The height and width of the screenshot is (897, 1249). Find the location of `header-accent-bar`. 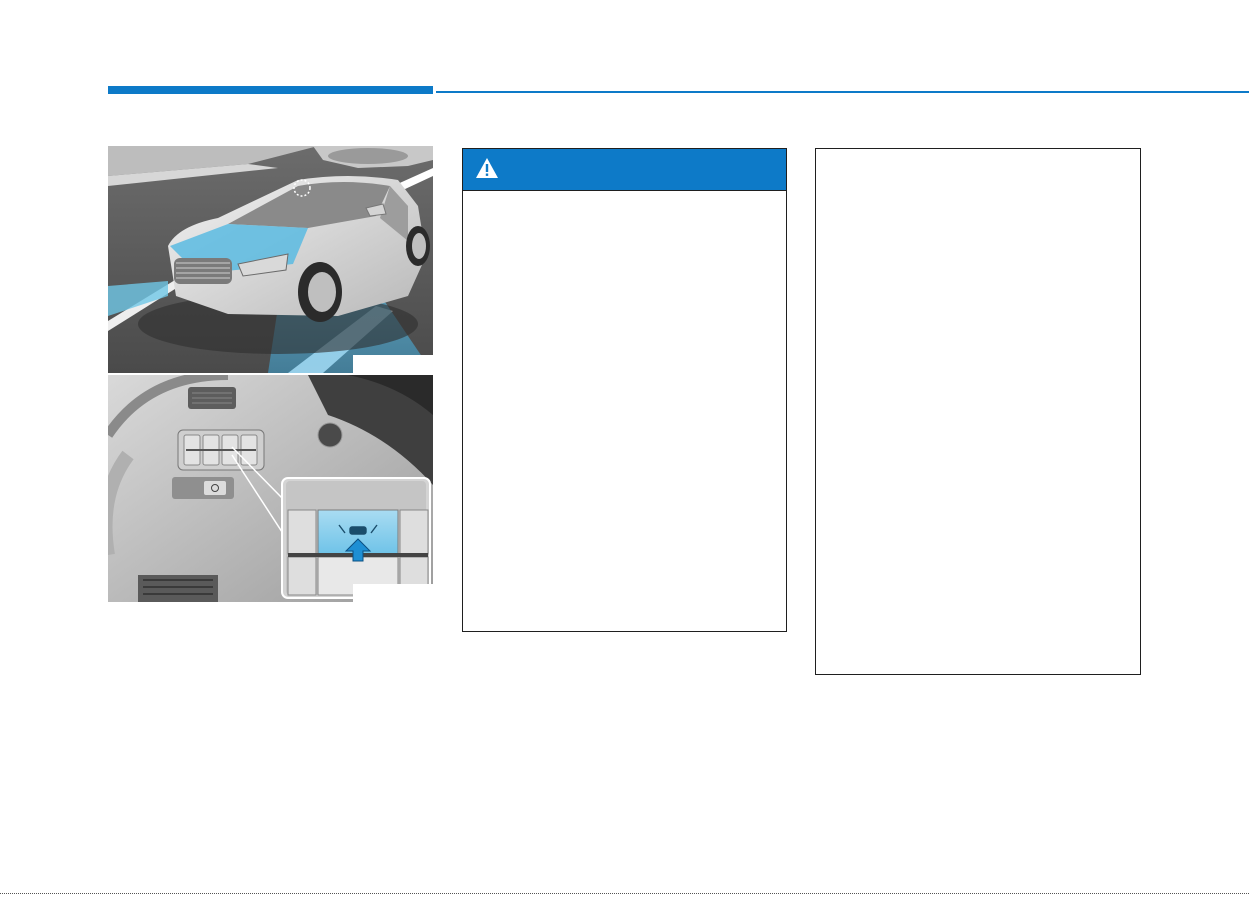

header-accent-bar is located at coordinates (270, 90).